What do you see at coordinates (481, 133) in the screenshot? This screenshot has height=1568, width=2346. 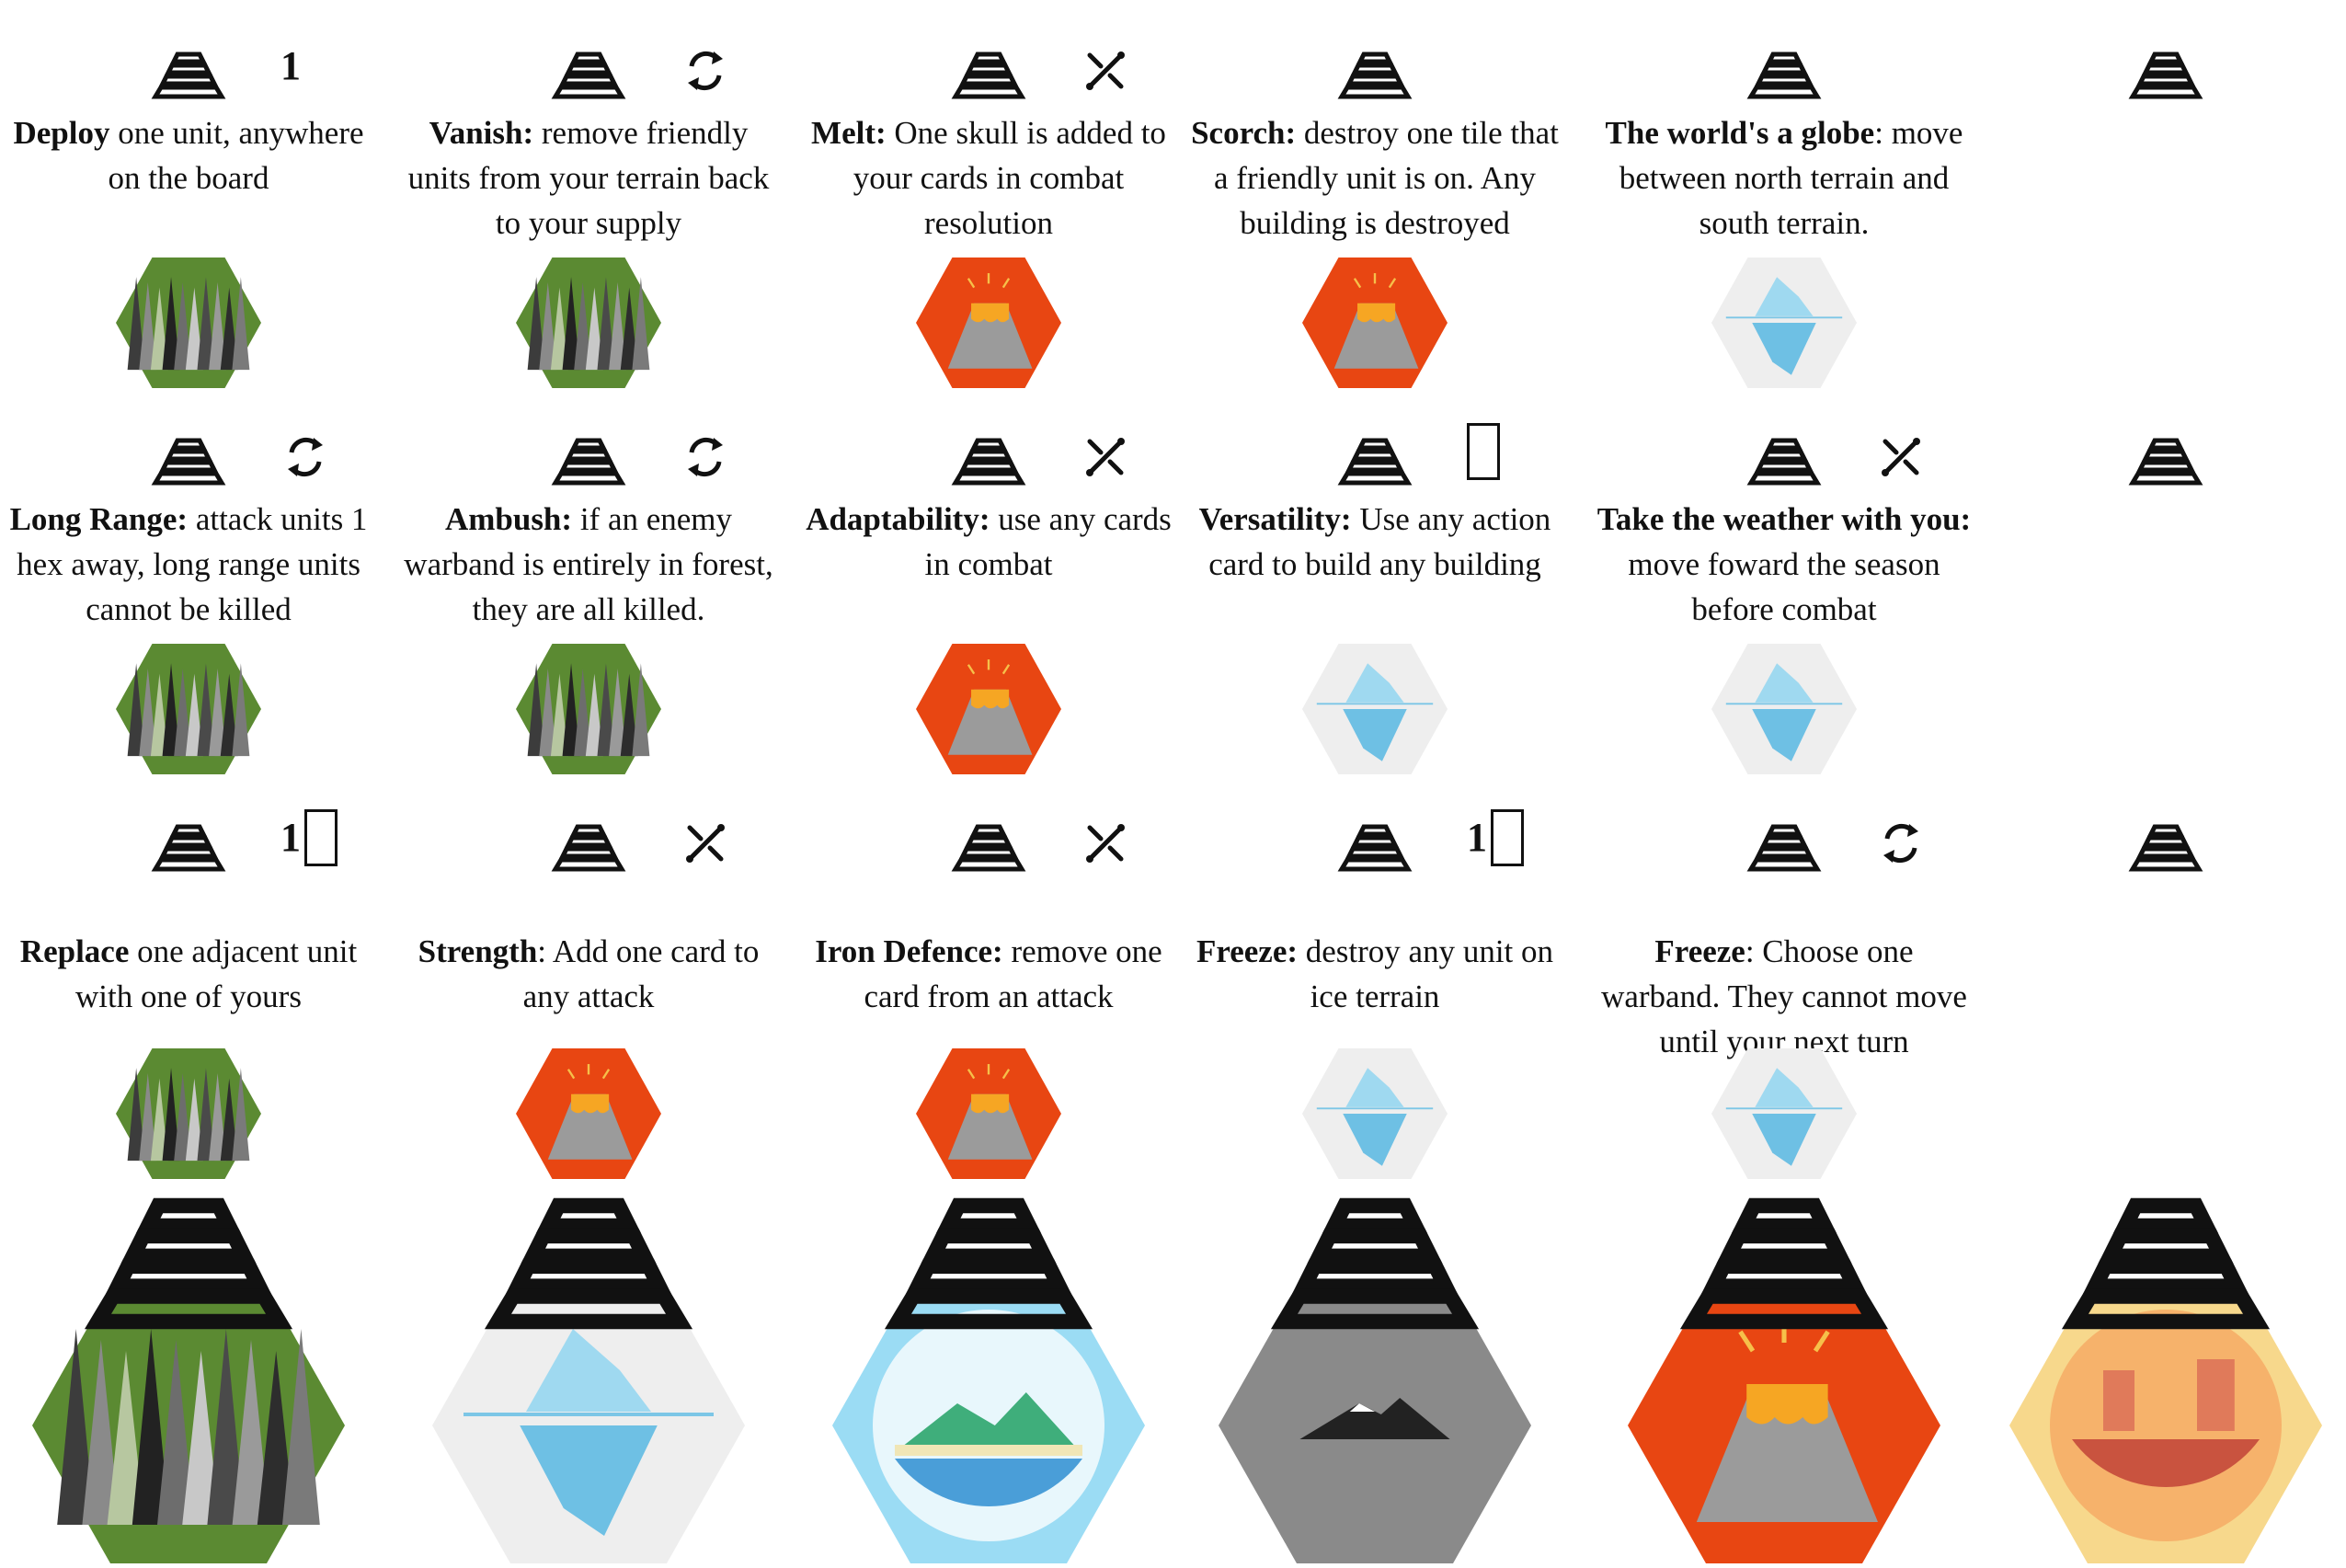 I see `ability-name: Vanish:` at bounding box center [481, 133].